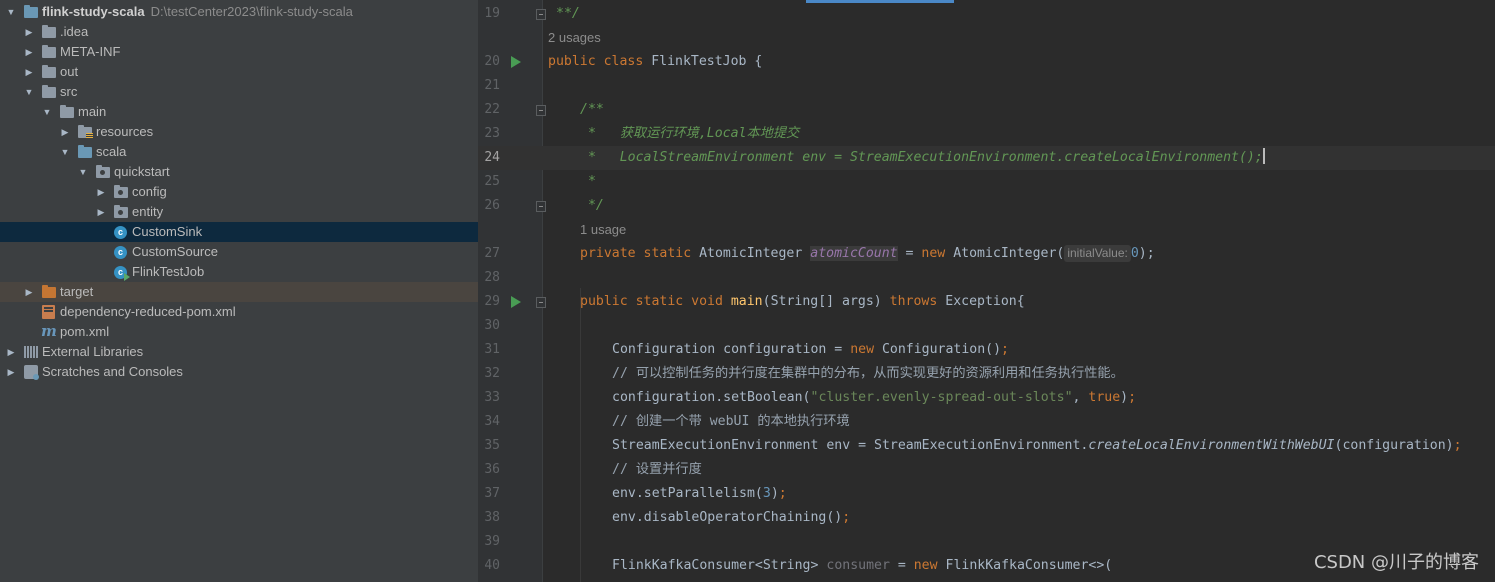 Image resolution: width=1495 pixels, height=582 pixels. I want to click on tree-item-idea: ▶ .idea, so click(239, 32).